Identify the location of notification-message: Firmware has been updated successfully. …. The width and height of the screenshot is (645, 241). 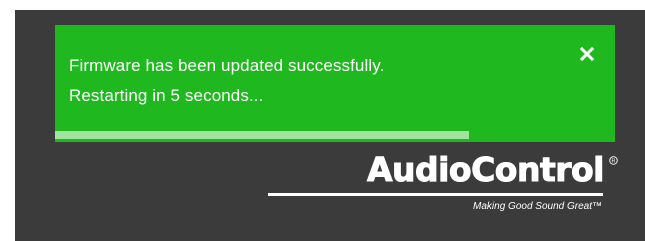
(226, 81).